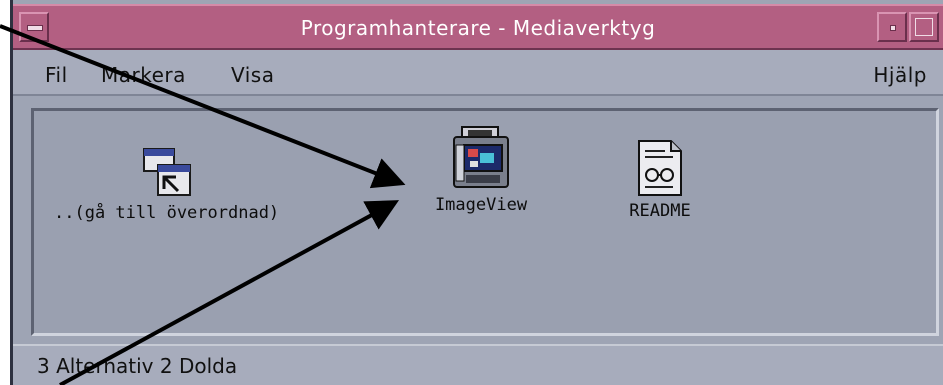 The height and width of the screenshot is (385, 943). Describe the element at coordinates (167, 172) in the screenshot. I see `parent-folder-icon` at that location.